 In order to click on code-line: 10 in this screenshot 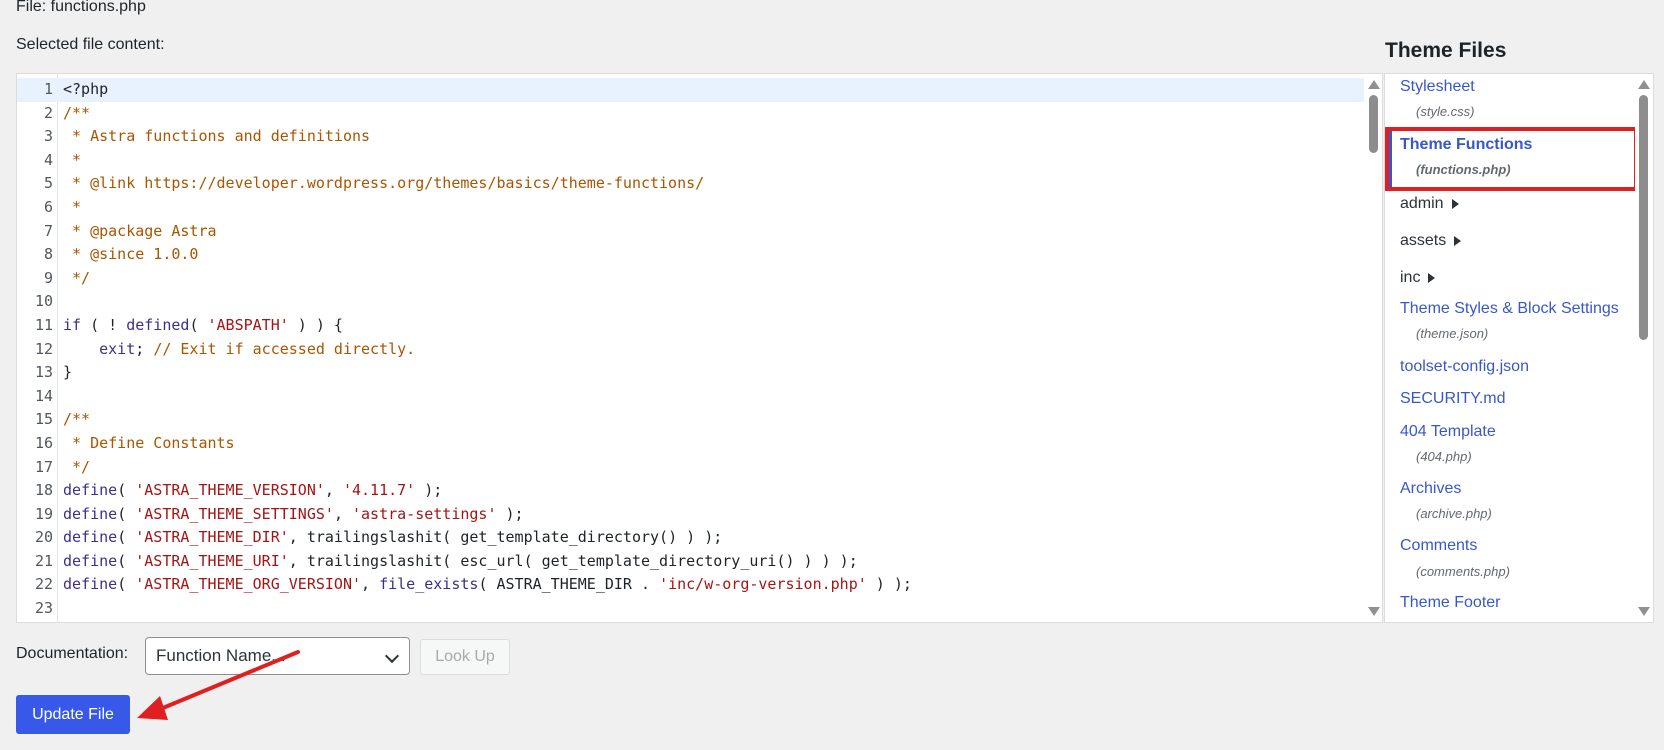, I will do `click(690, 302)`.